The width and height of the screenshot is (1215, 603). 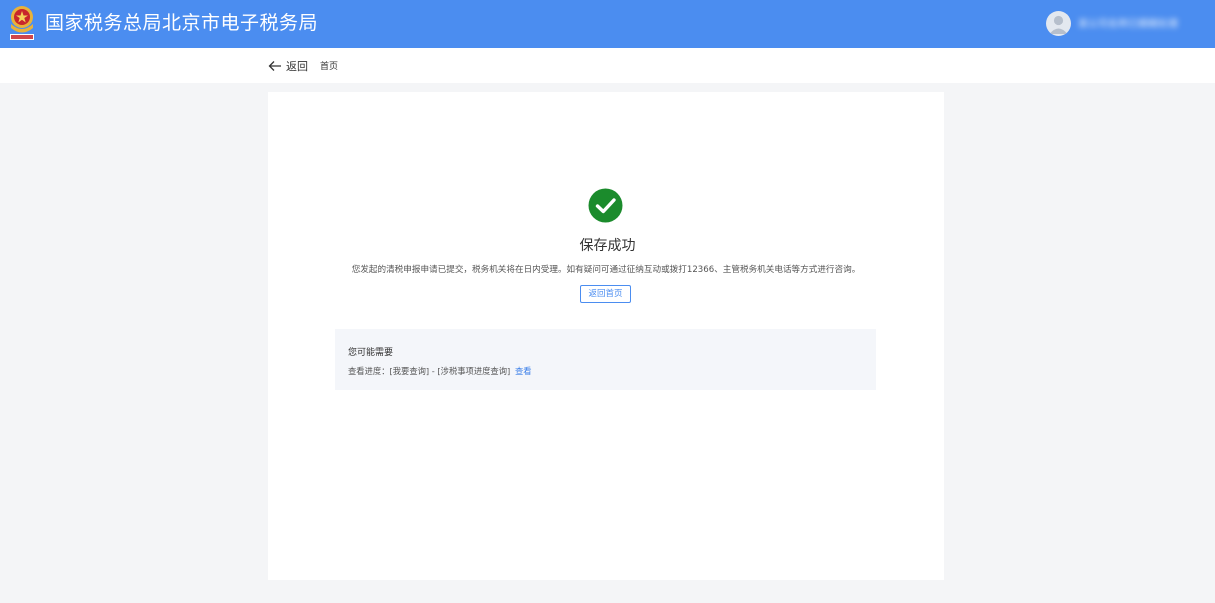 I want to click on sub-navigation-bar, so click(x=607, y=65).